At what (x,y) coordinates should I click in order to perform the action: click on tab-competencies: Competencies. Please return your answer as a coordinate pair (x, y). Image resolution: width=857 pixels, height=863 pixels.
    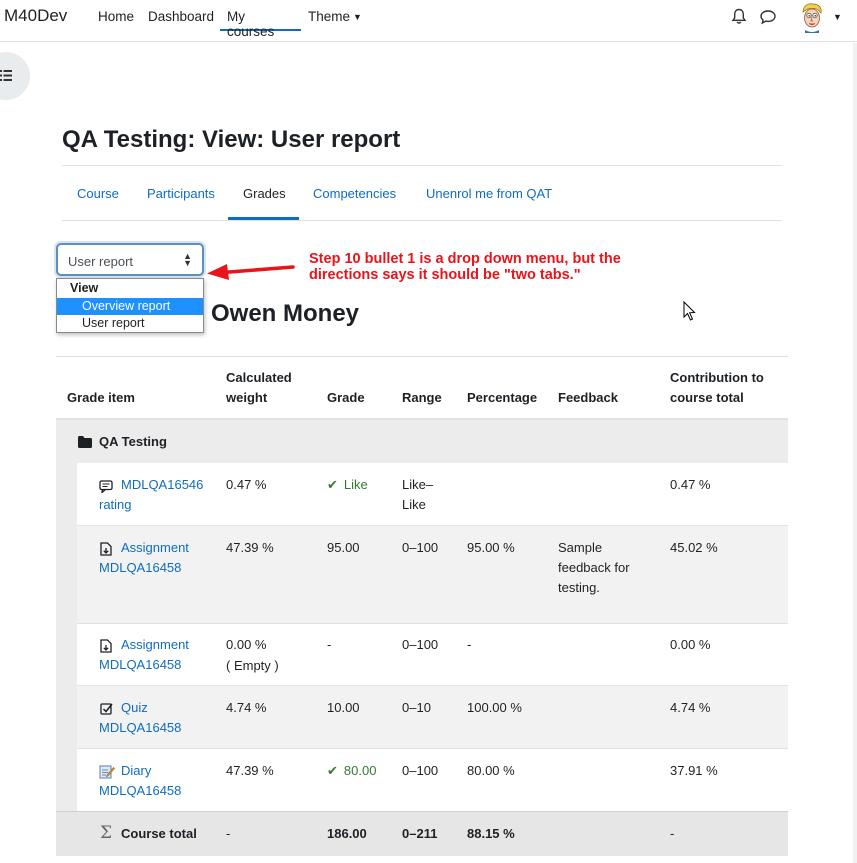
    Looking at the image, I should click on (354, 193).